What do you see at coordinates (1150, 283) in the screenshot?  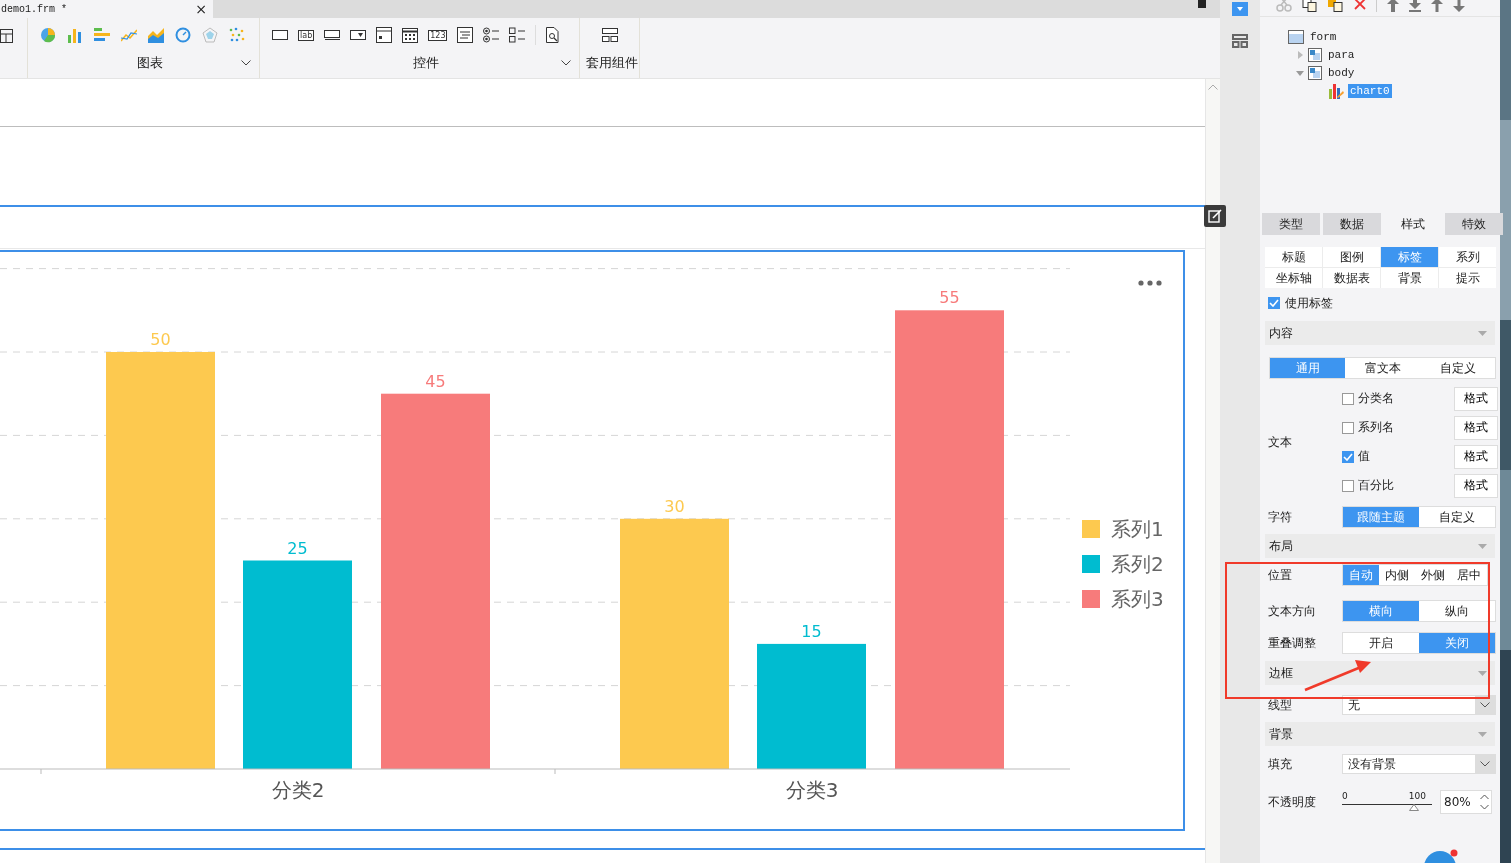 I see `more-options-icon` at bounding box center [1150, 283].